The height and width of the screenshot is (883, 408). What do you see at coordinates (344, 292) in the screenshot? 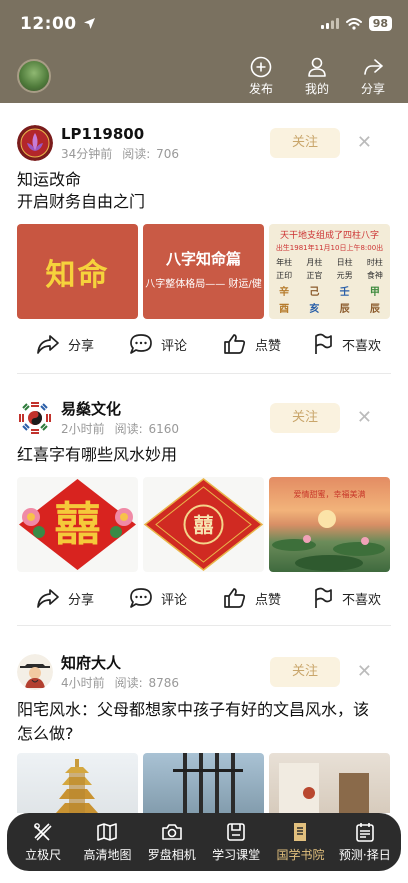
I see `bazi-cell: 壬` at bounding box center [344, 292].